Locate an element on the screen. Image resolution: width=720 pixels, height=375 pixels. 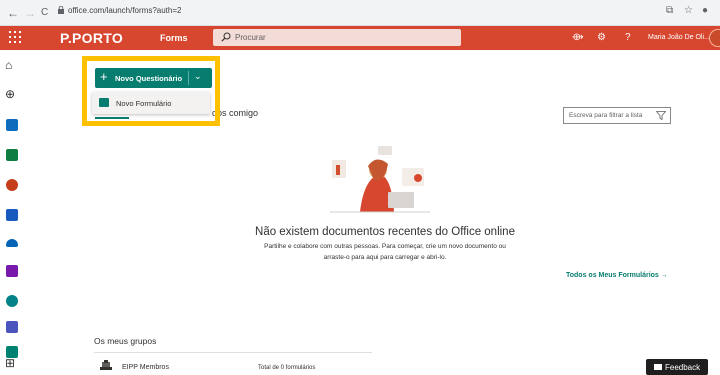
annotation-highlight-box is located at coordinates (151, 91).